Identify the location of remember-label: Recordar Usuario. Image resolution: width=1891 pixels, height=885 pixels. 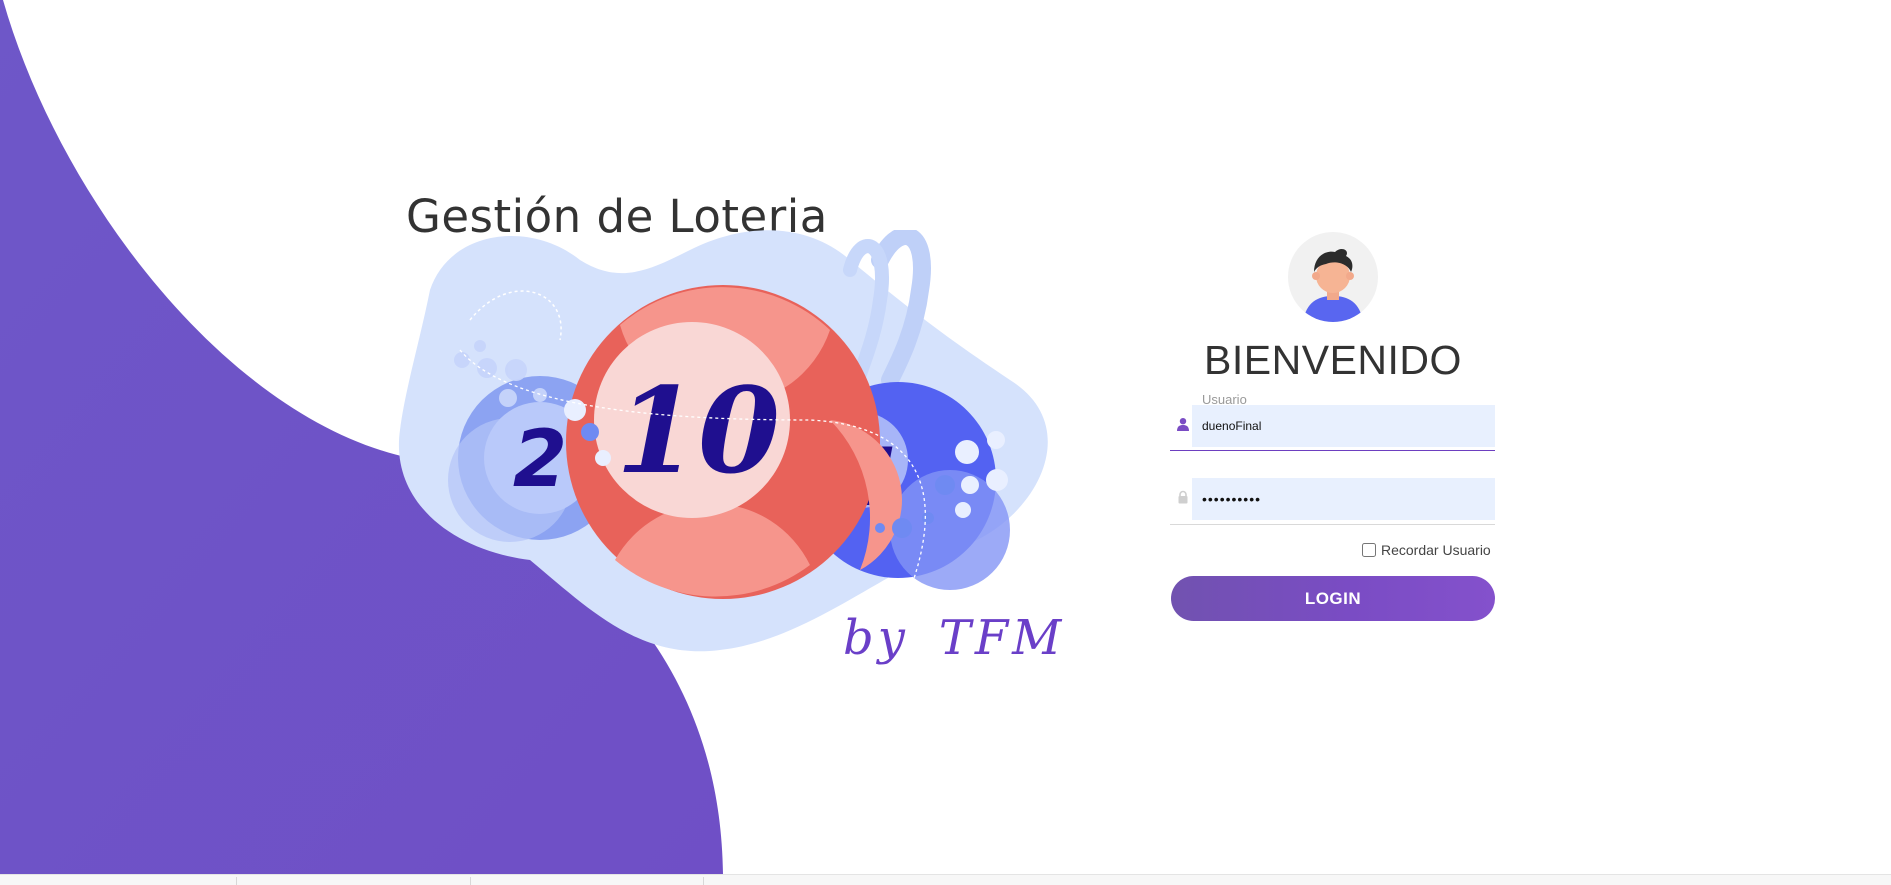
(1436, 550).